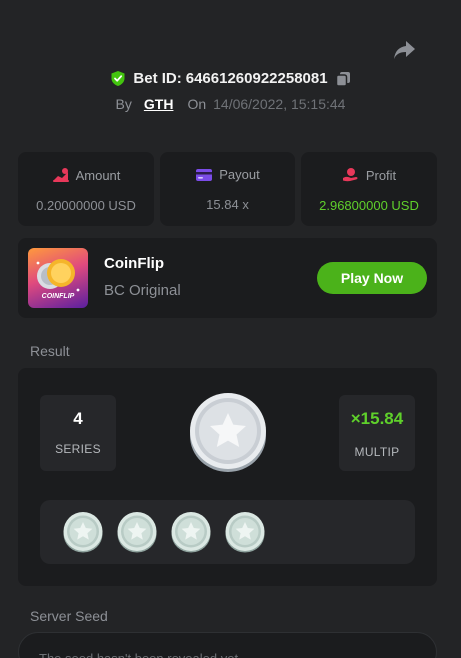  Describe the element at coordinates (58, 296) in the screenshot. I see `coinflip-logo-text: COINFLIP` at that location.